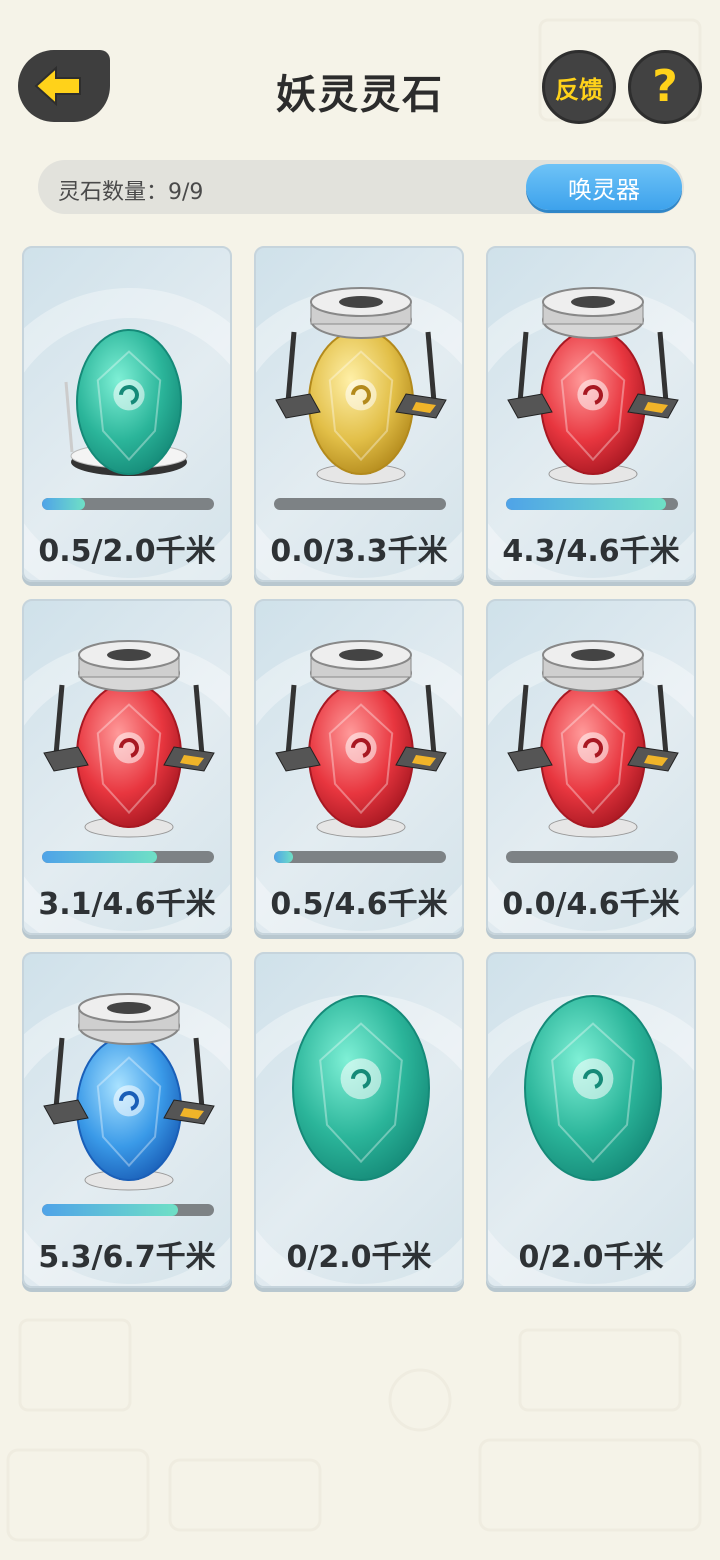  I want to click on help-button: ?, so click(665, 87).